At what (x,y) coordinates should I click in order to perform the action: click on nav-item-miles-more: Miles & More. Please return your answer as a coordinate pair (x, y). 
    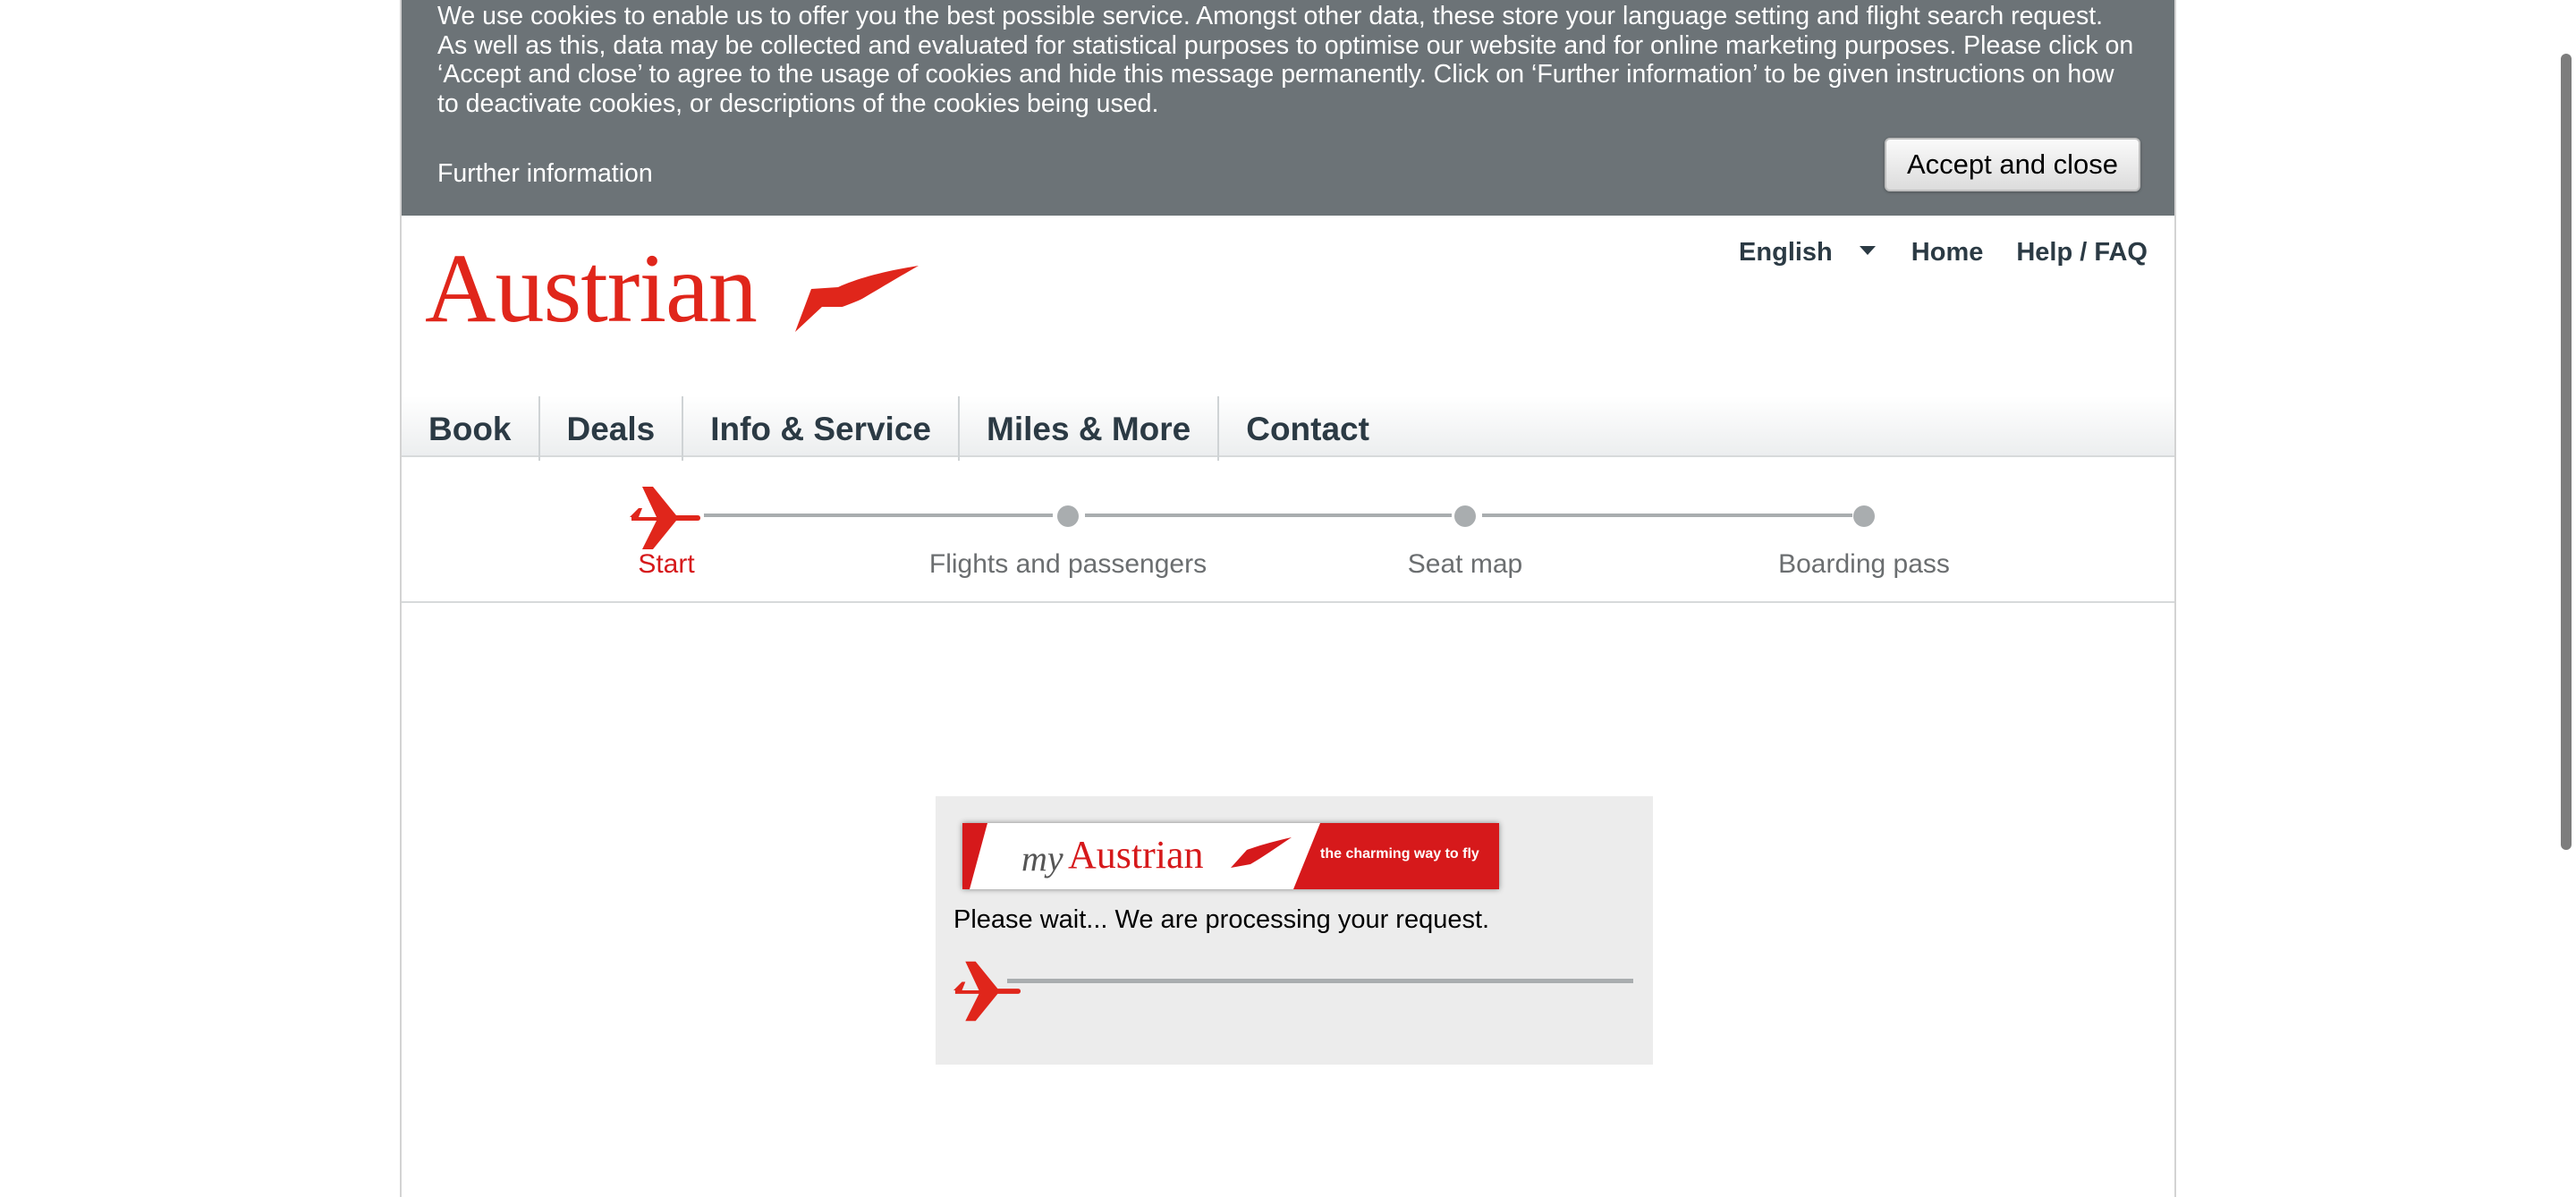
    Looking at the image, I should click on (1090, 429).